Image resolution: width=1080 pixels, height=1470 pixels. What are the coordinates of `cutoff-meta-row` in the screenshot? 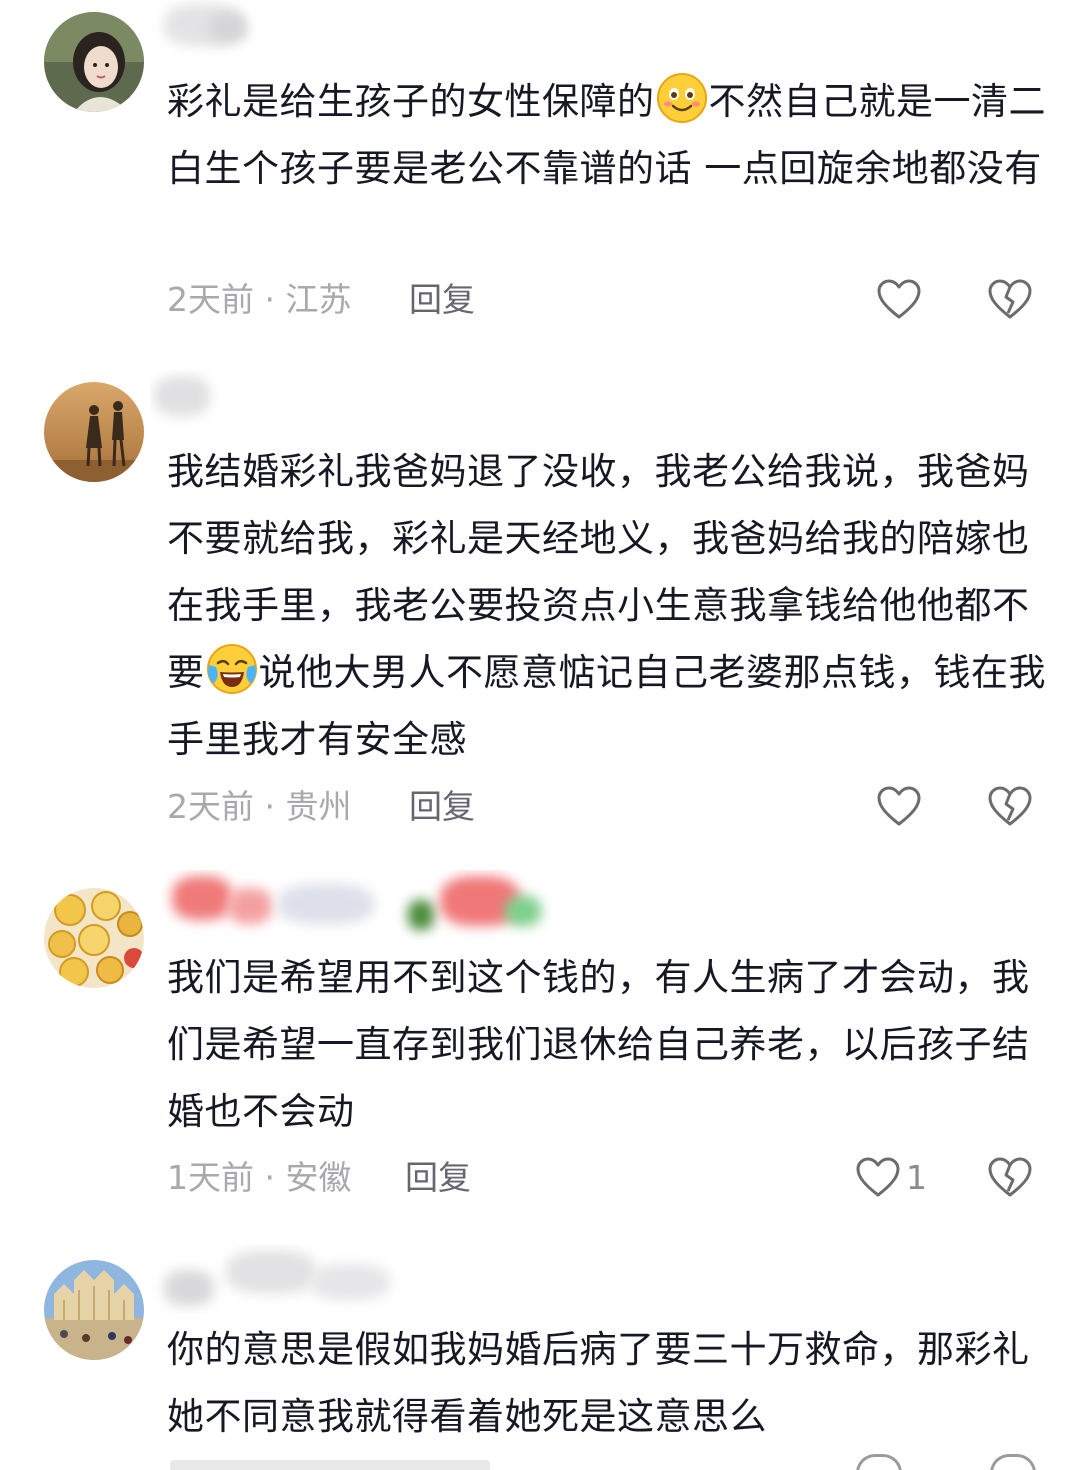 It's located at (540, 1455).